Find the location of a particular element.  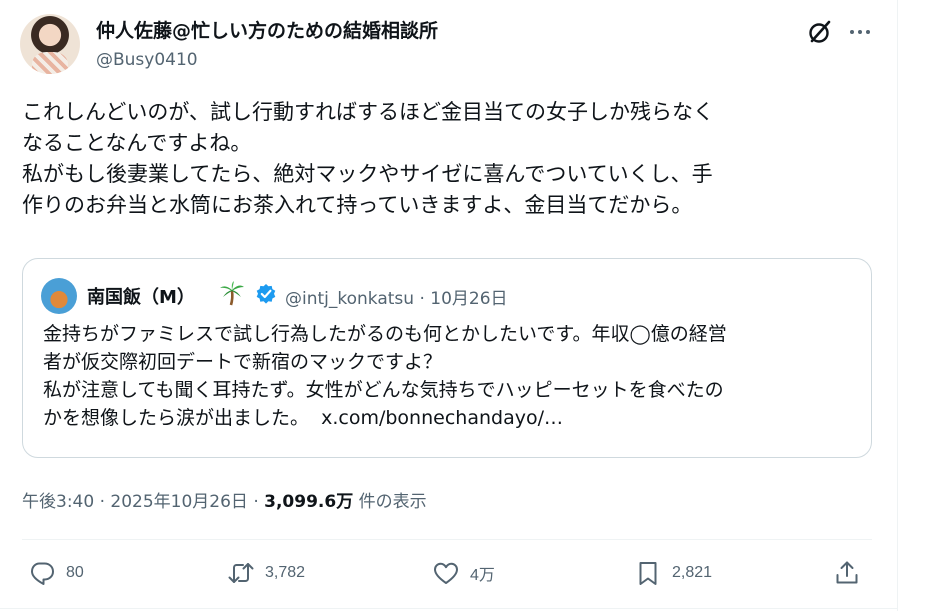

action-bar: 80 3,782 4万 2,821 is located at coordinates (447, 574).